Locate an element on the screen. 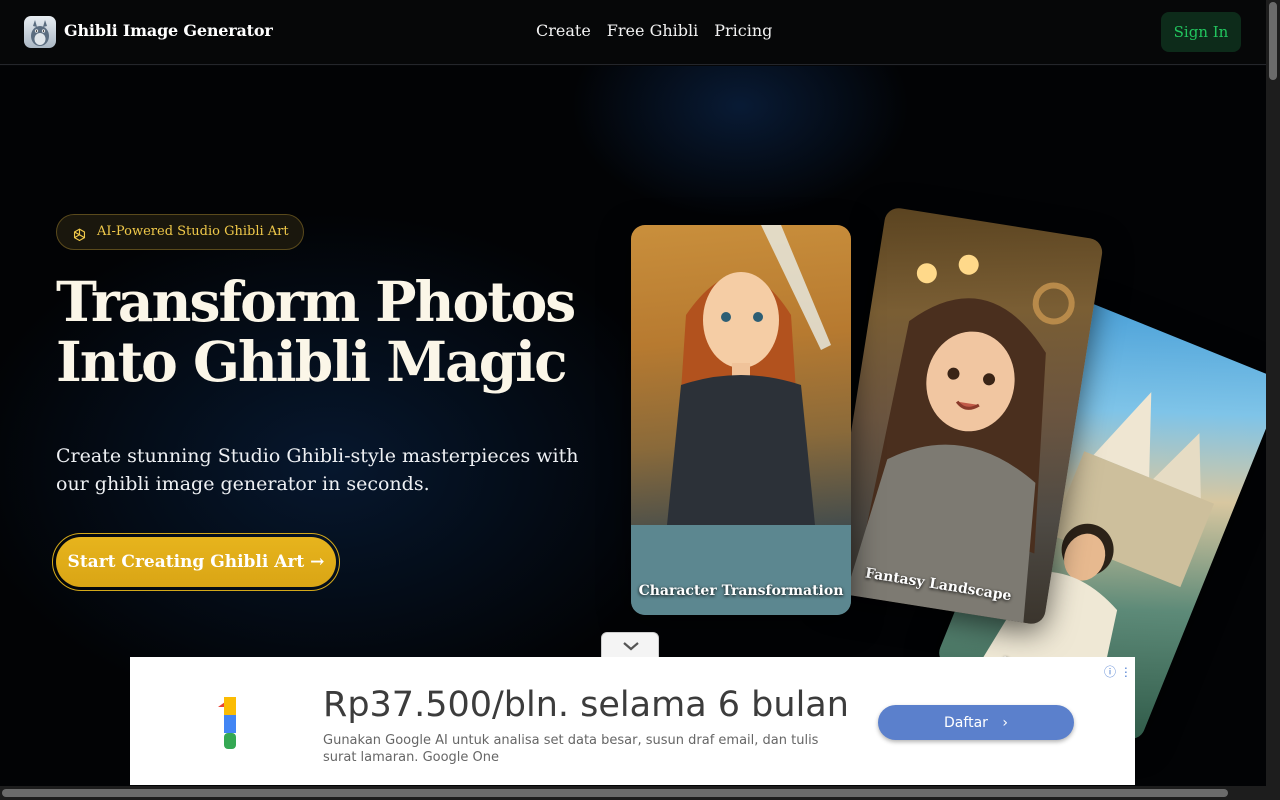 This screenshot has height=800, width=1280. collapse-ad-tab is located at coordinates (630, 645).